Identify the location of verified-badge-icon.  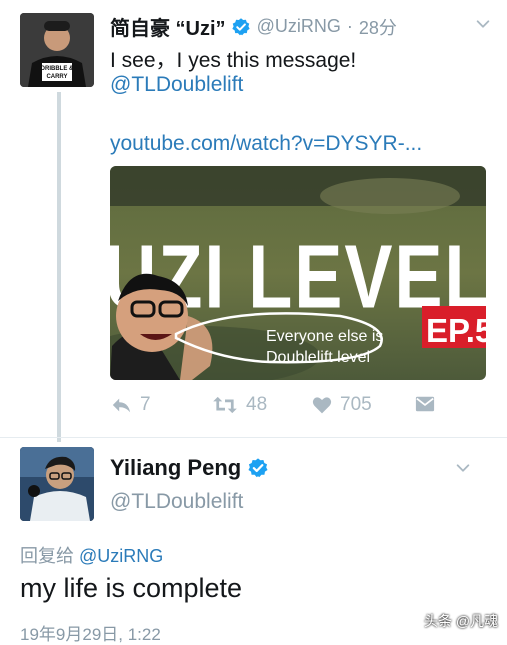
(240, 26).